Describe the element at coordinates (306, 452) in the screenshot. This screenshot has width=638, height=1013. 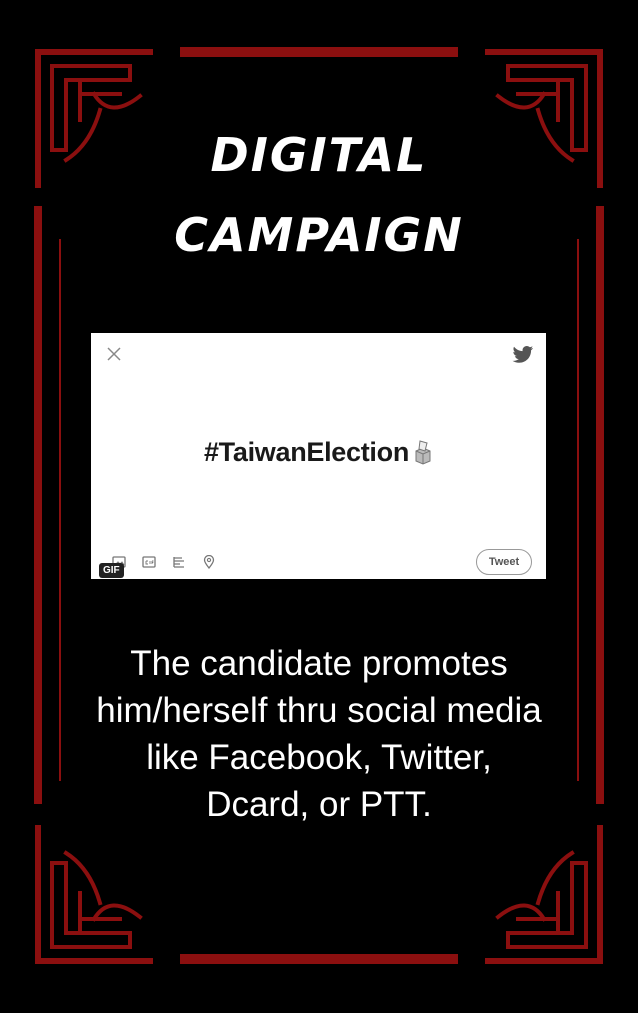
I see `hashtag-label: #TaiwanElection` at that location.